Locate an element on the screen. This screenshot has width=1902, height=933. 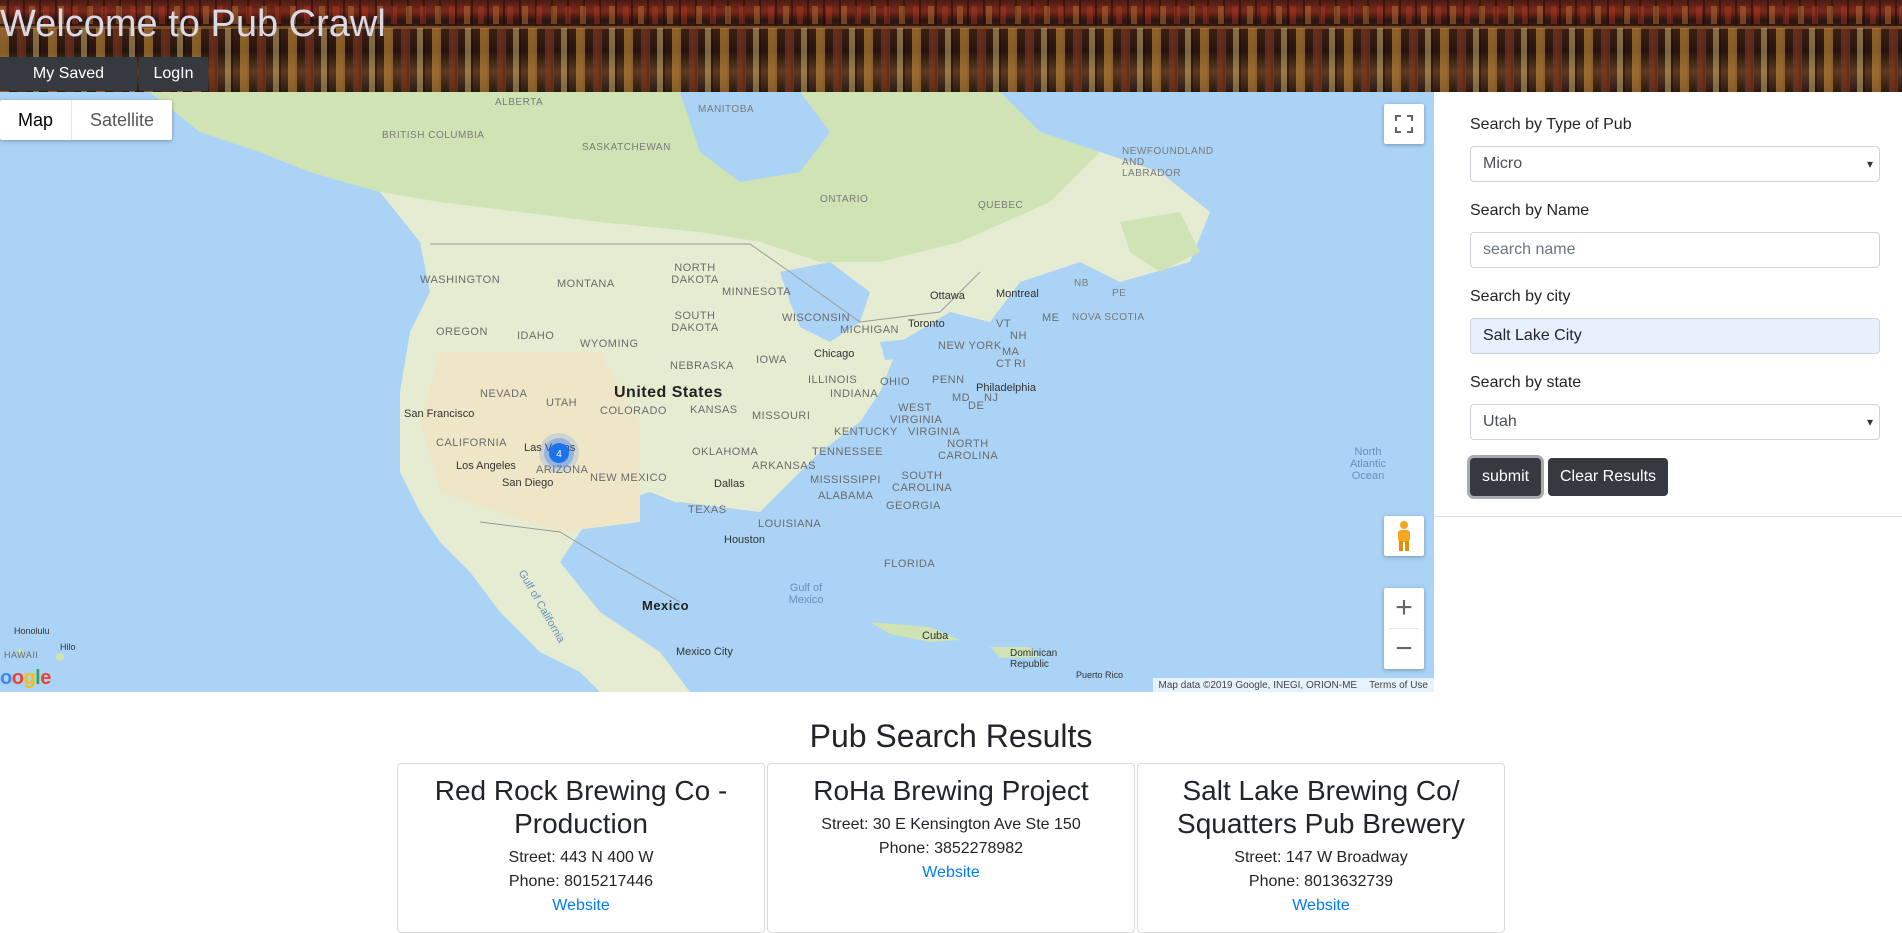
map-label-new-york: NEW YORK is located at coordinates (970, 346).